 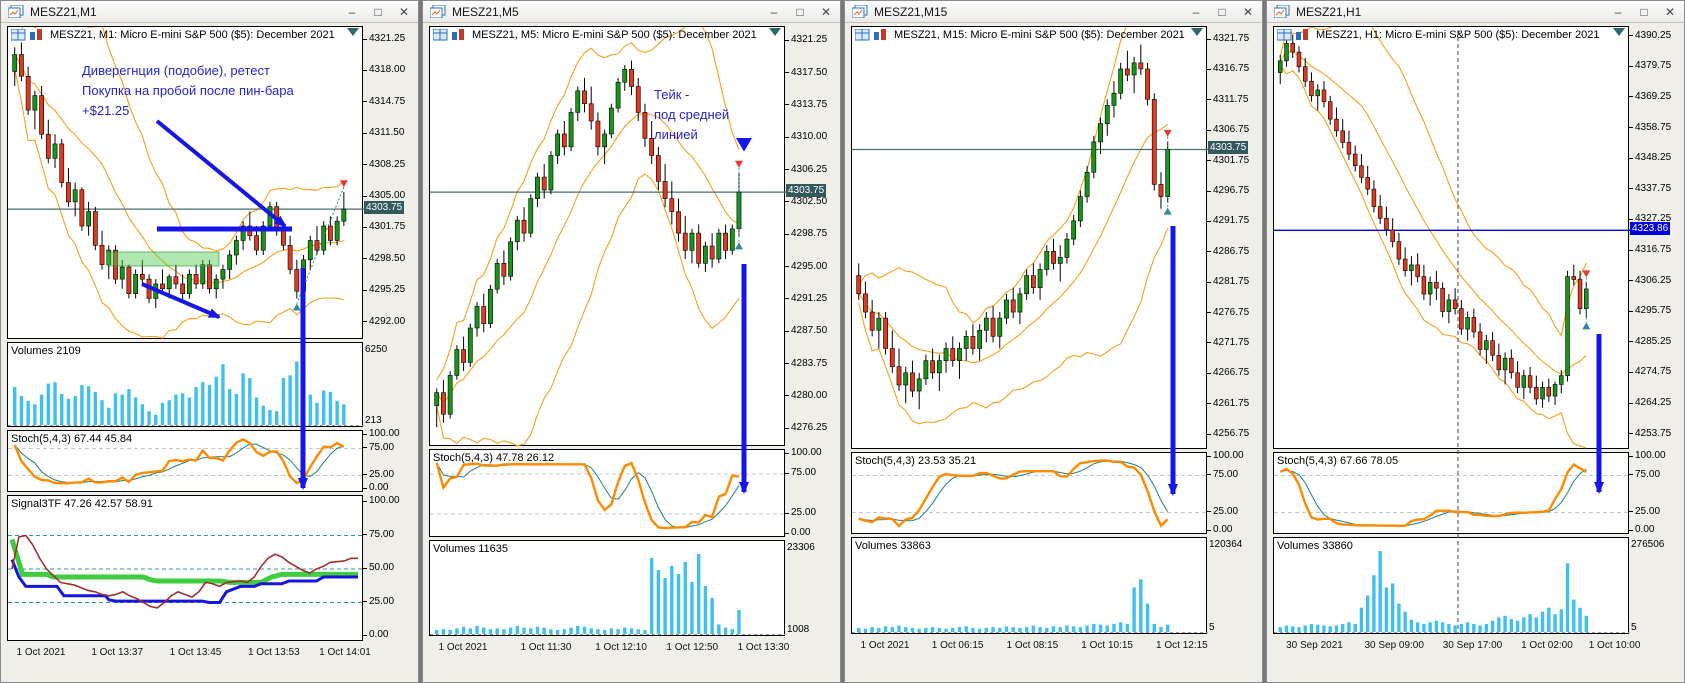 I want to click on volumes-panel: Volumes 33860, so click(x=1451, y=585).